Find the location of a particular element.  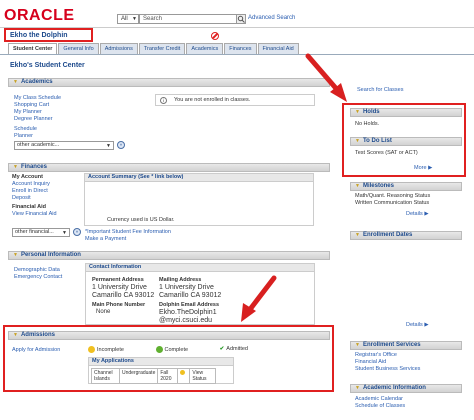

arrow-to-holds is located at coordinates (326, 77).